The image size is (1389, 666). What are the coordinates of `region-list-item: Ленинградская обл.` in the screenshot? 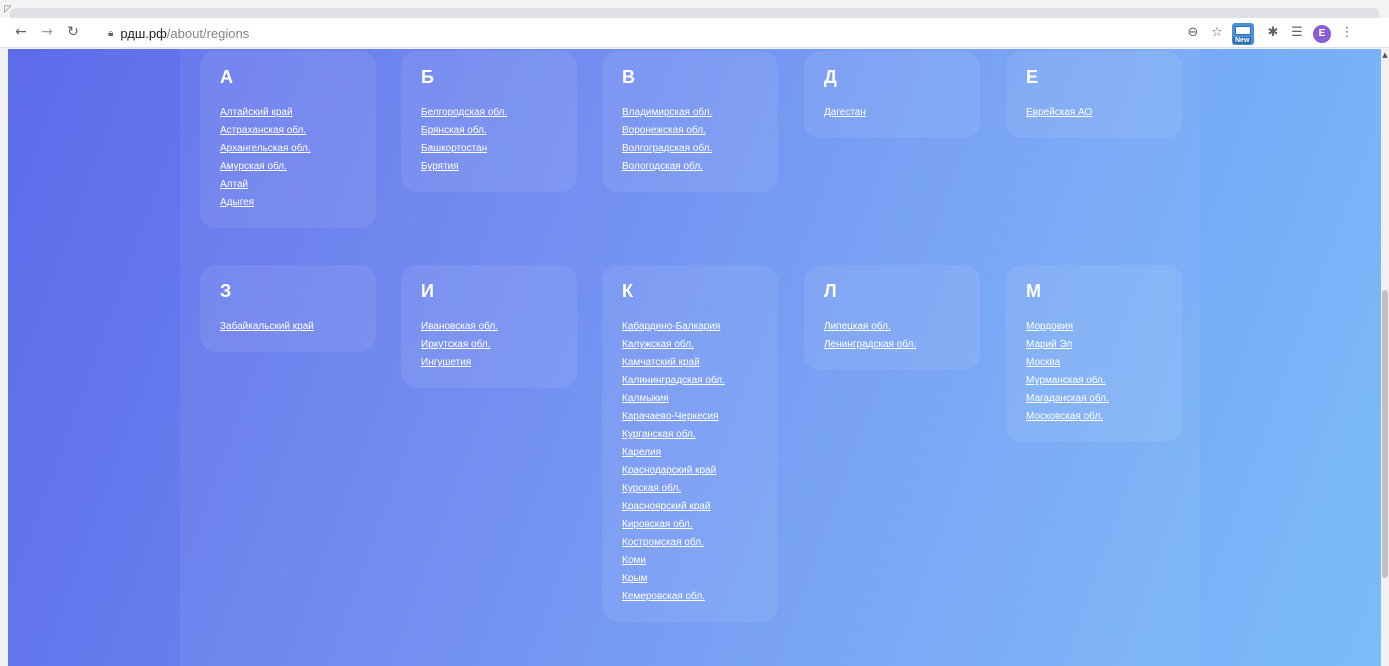 It's located at (892, 343).